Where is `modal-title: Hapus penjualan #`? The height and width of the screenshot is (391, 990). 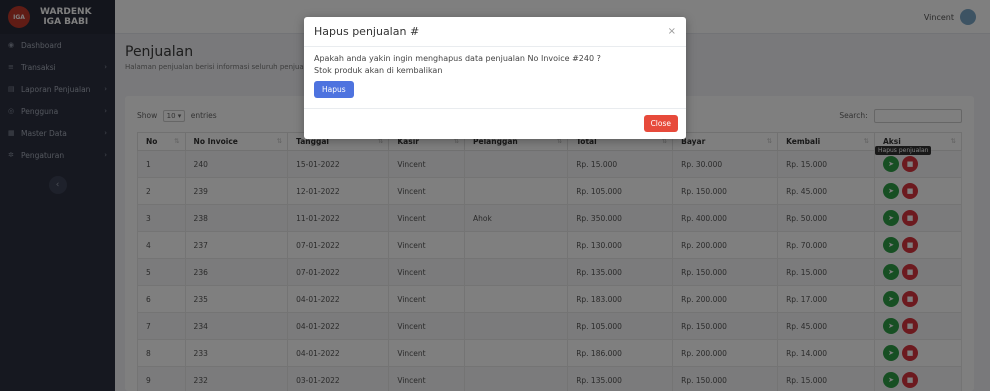 modal-title: Hapus penjualan # is located at coordinates (367, 31).